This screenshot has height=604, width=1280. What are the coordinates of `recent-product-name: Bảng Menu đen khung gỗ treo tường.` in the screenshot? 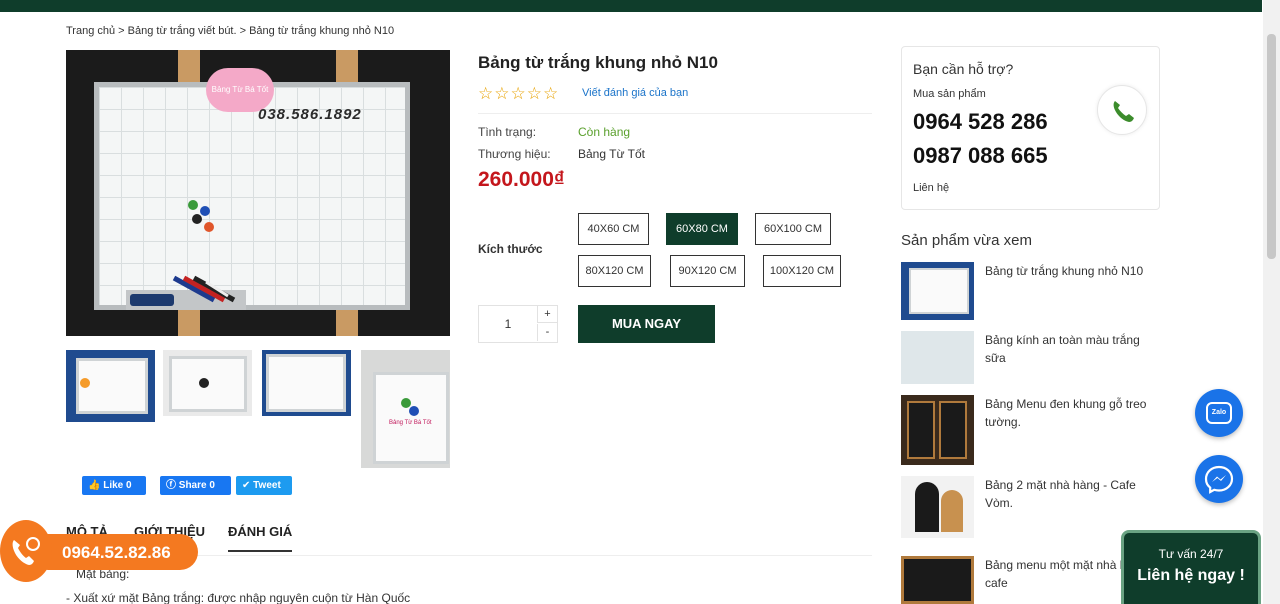 It's located at (1066, 413).